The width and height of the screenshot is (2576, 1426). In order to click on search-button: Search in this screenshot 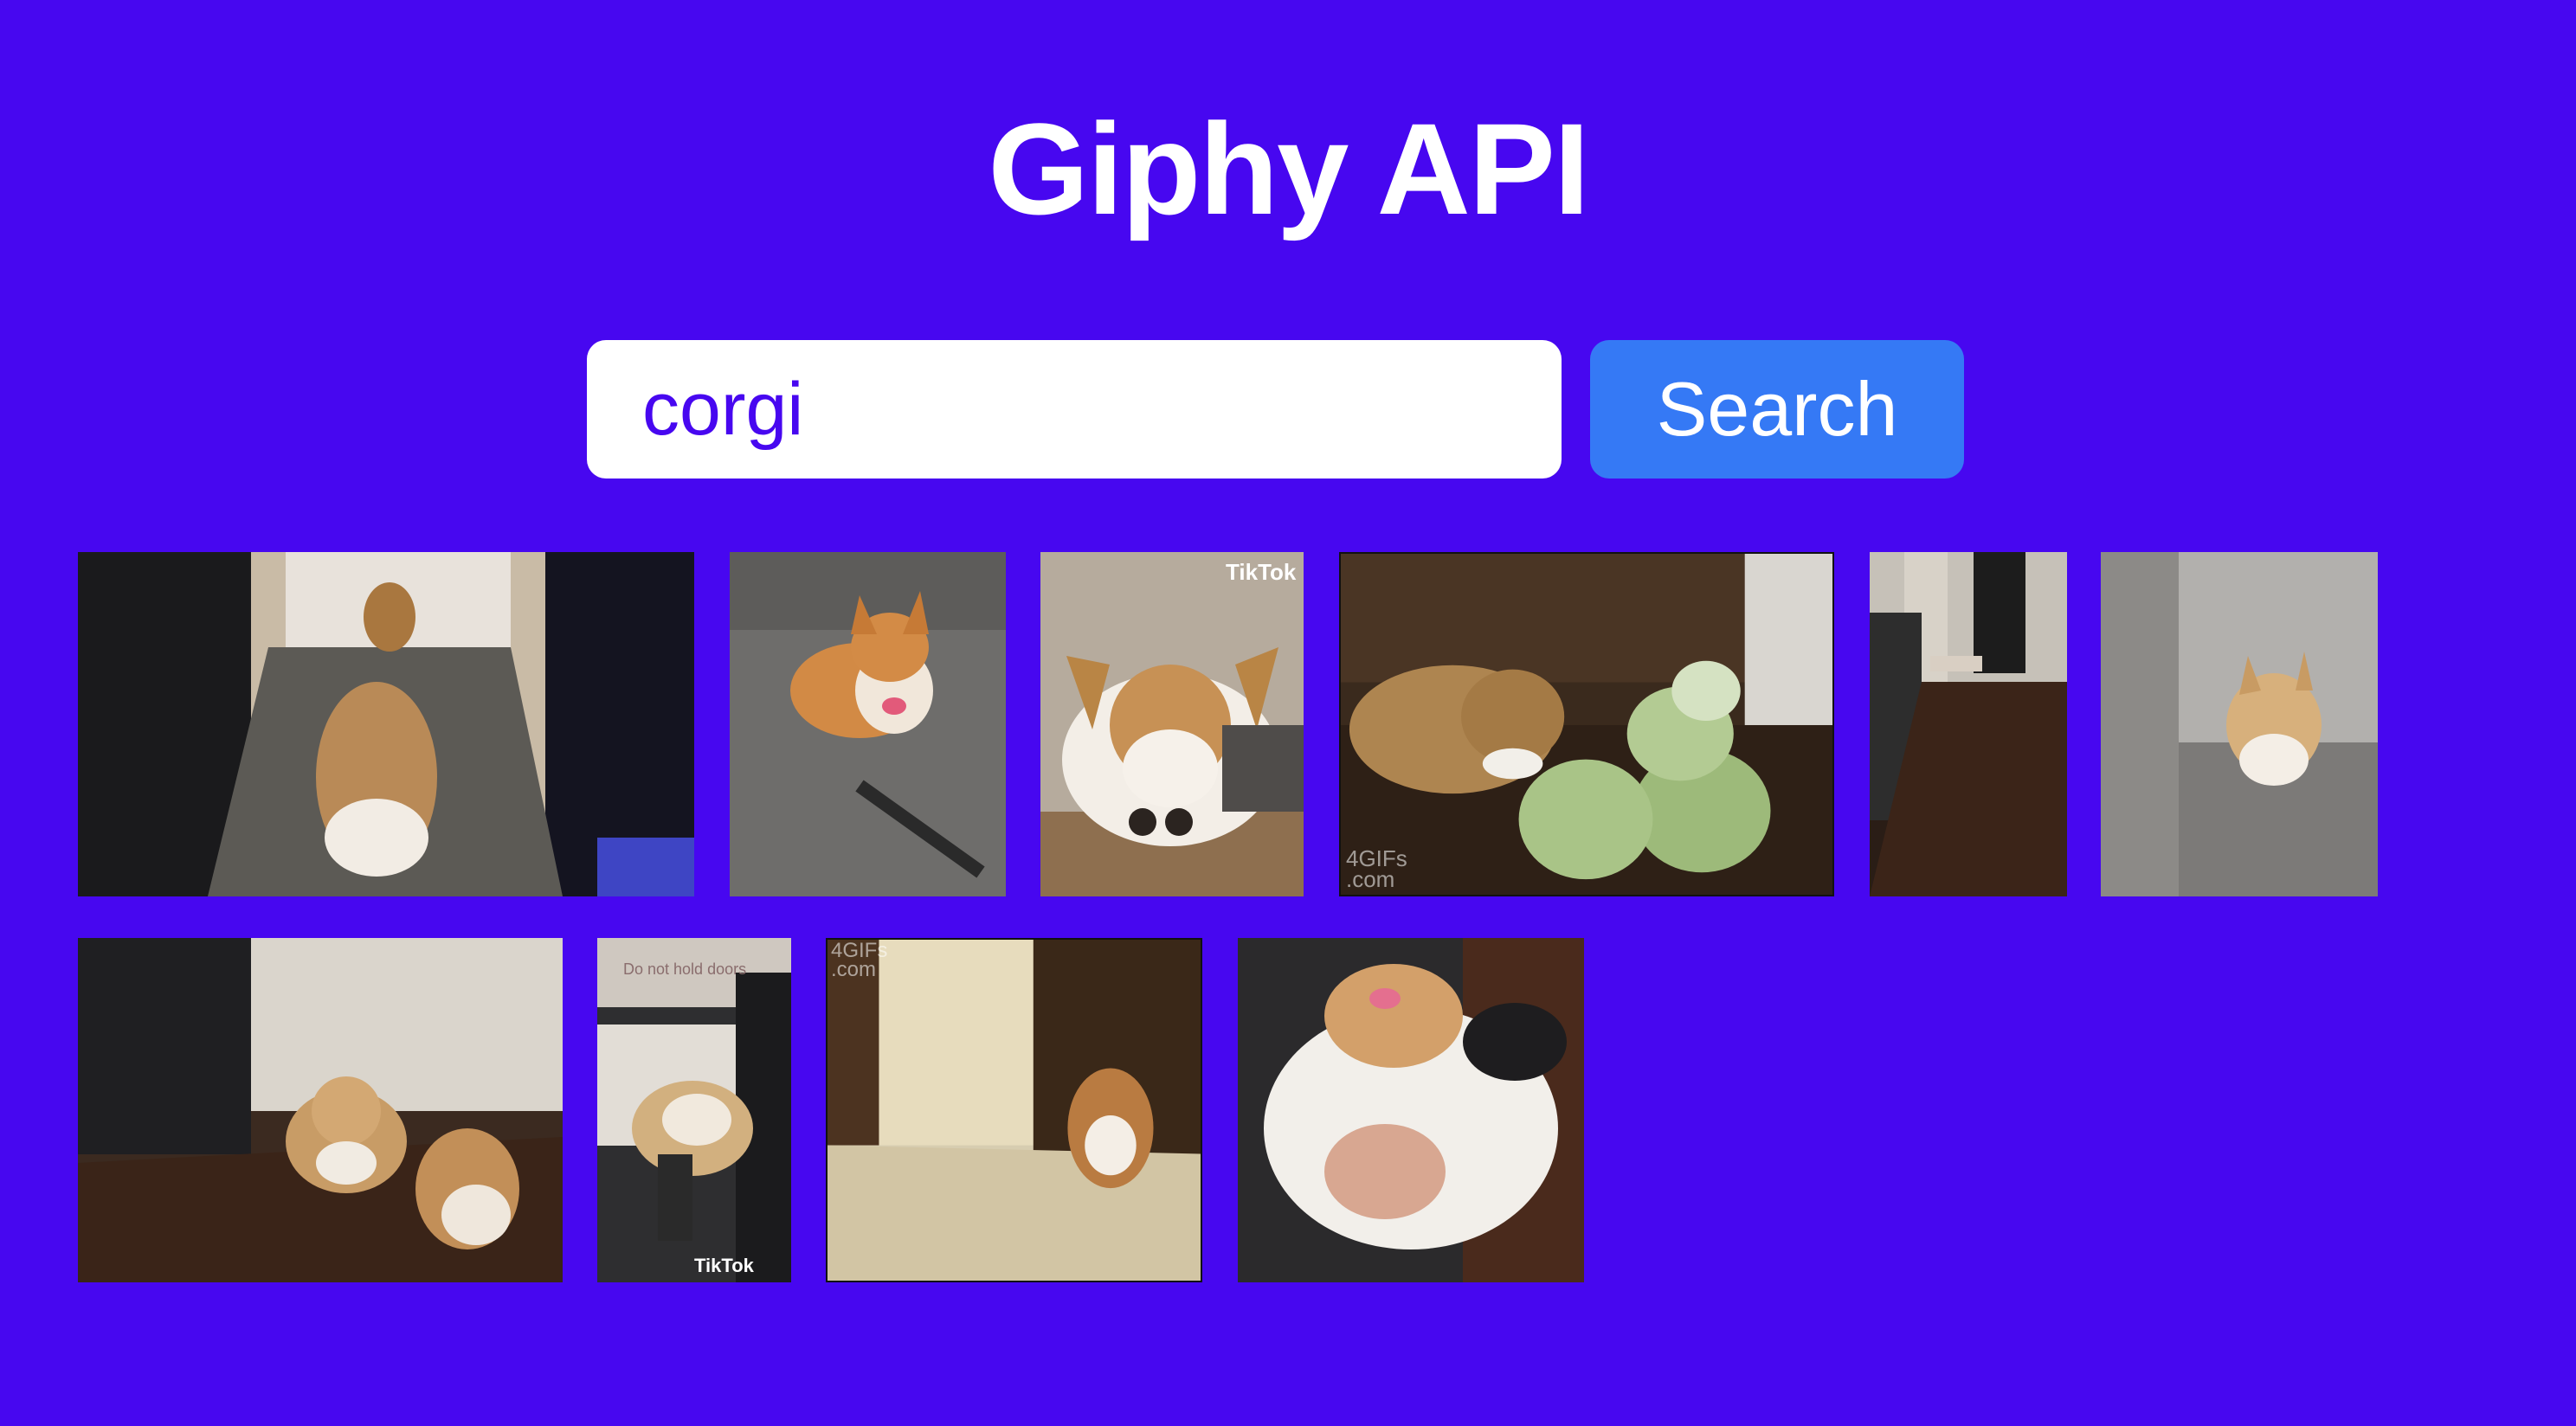, I will do `click(1777, 409)`.